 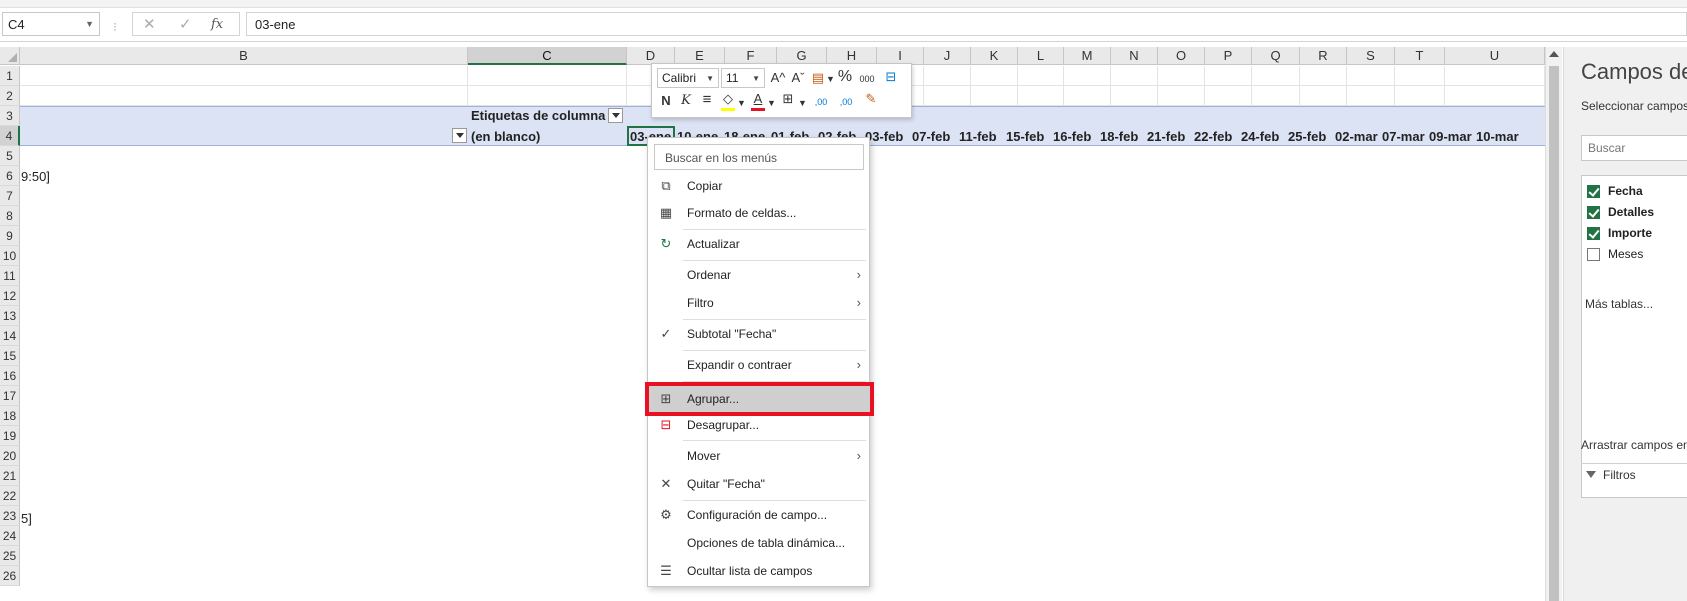 What do you see at coordinates (759, 571) in the screenshot?
I see `menu-item-ocultar-lista: ☰ Ocultar lista de campos` at bounding box center [759, 571].